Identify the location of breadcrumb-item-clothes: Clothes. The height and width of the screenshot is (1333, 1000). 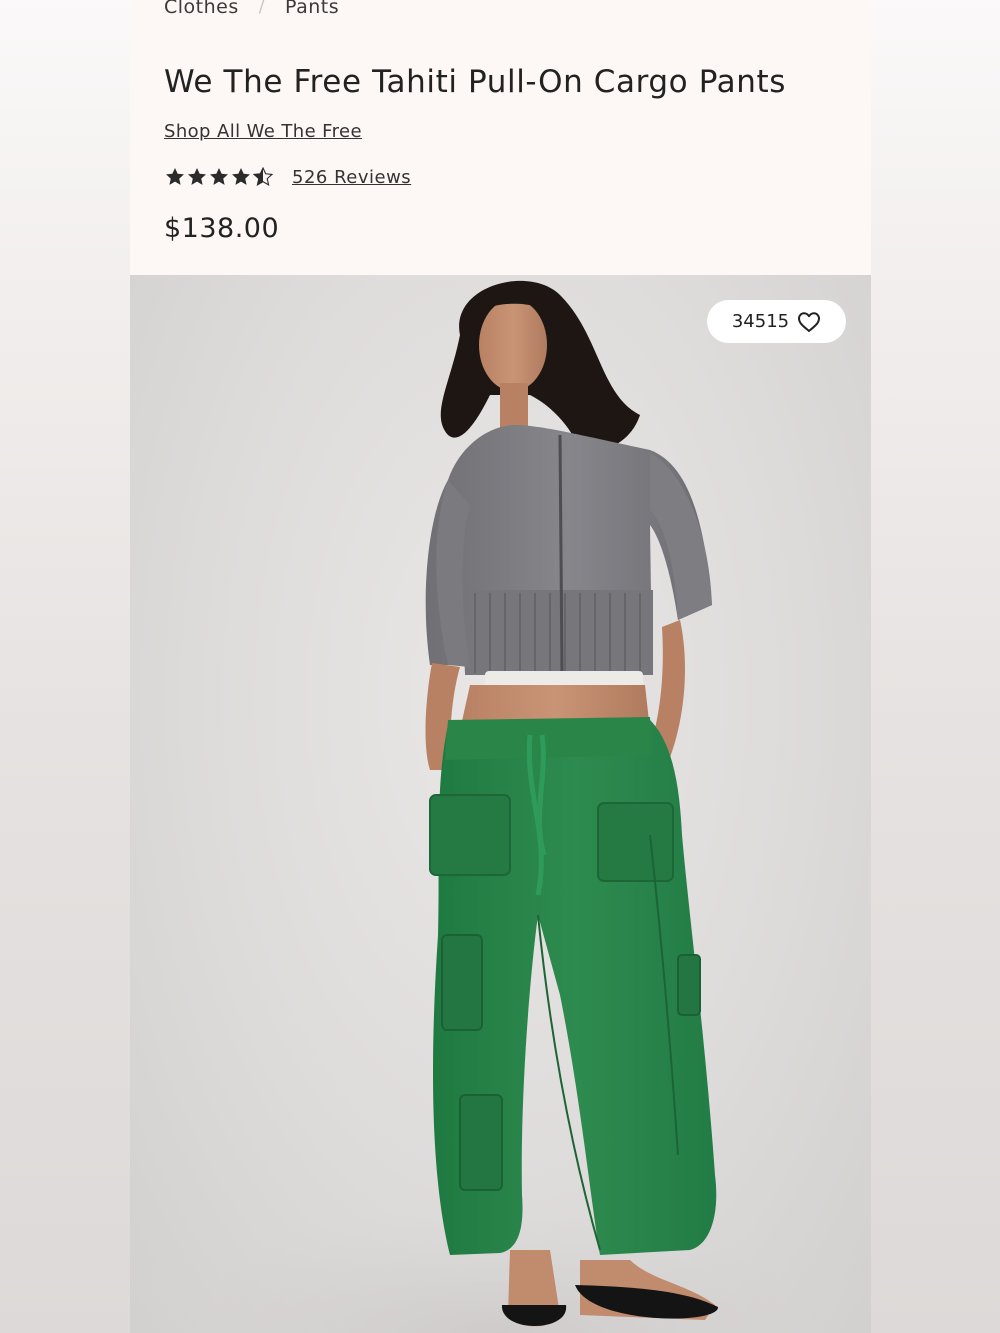
(201, 9).